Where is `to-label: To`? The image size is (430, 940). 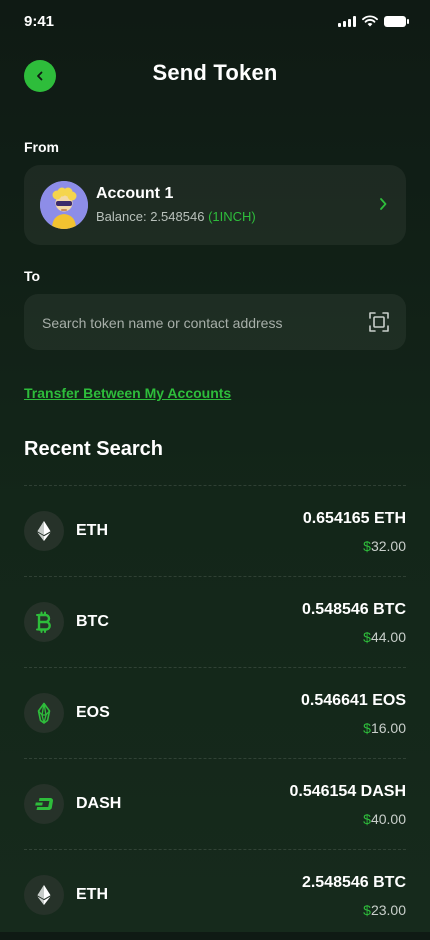
to-label: To is located at coordinates (32, 276).